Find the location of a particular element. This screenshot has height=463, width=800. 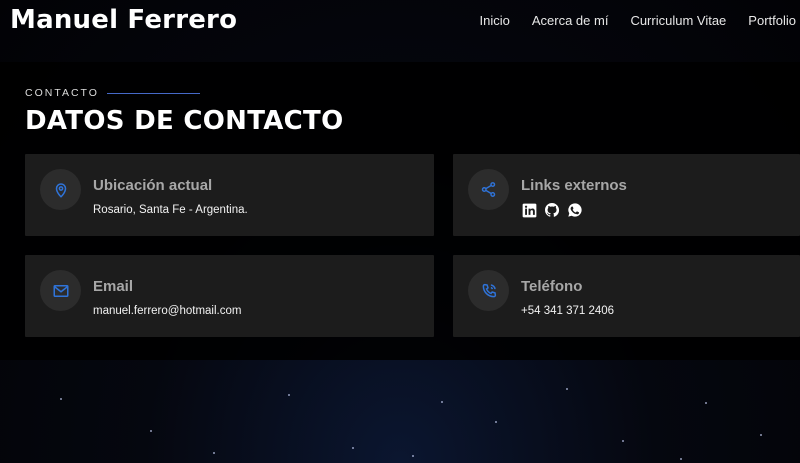

card-email: Email manuel.ferrero@hotmail.com is located at coordinates (229, 296).